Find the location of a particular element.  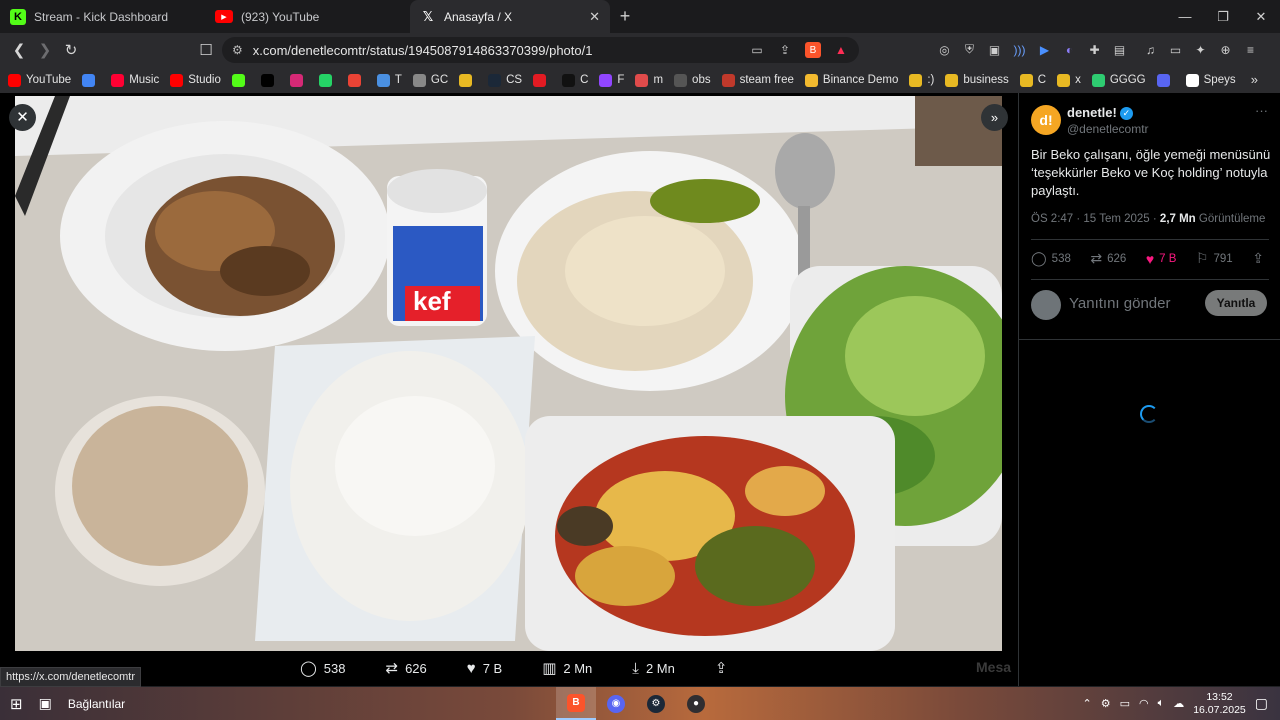

author-name: denetle! ✓ is located at coordinates (1100, 112).